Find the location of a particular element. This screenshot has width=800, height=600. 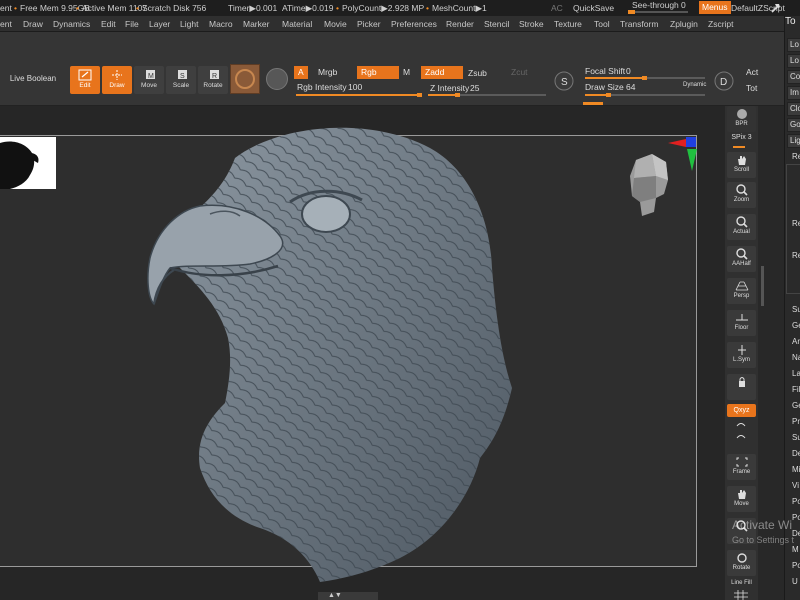

quicksave-button: QuickSave is located at coordinates (593, 8).